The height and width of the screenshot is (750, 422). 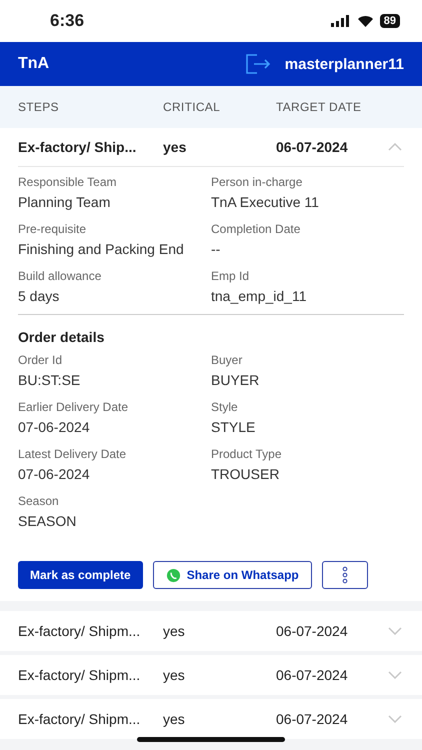 I want to click on field-value: --, so click(x=216, y=249).